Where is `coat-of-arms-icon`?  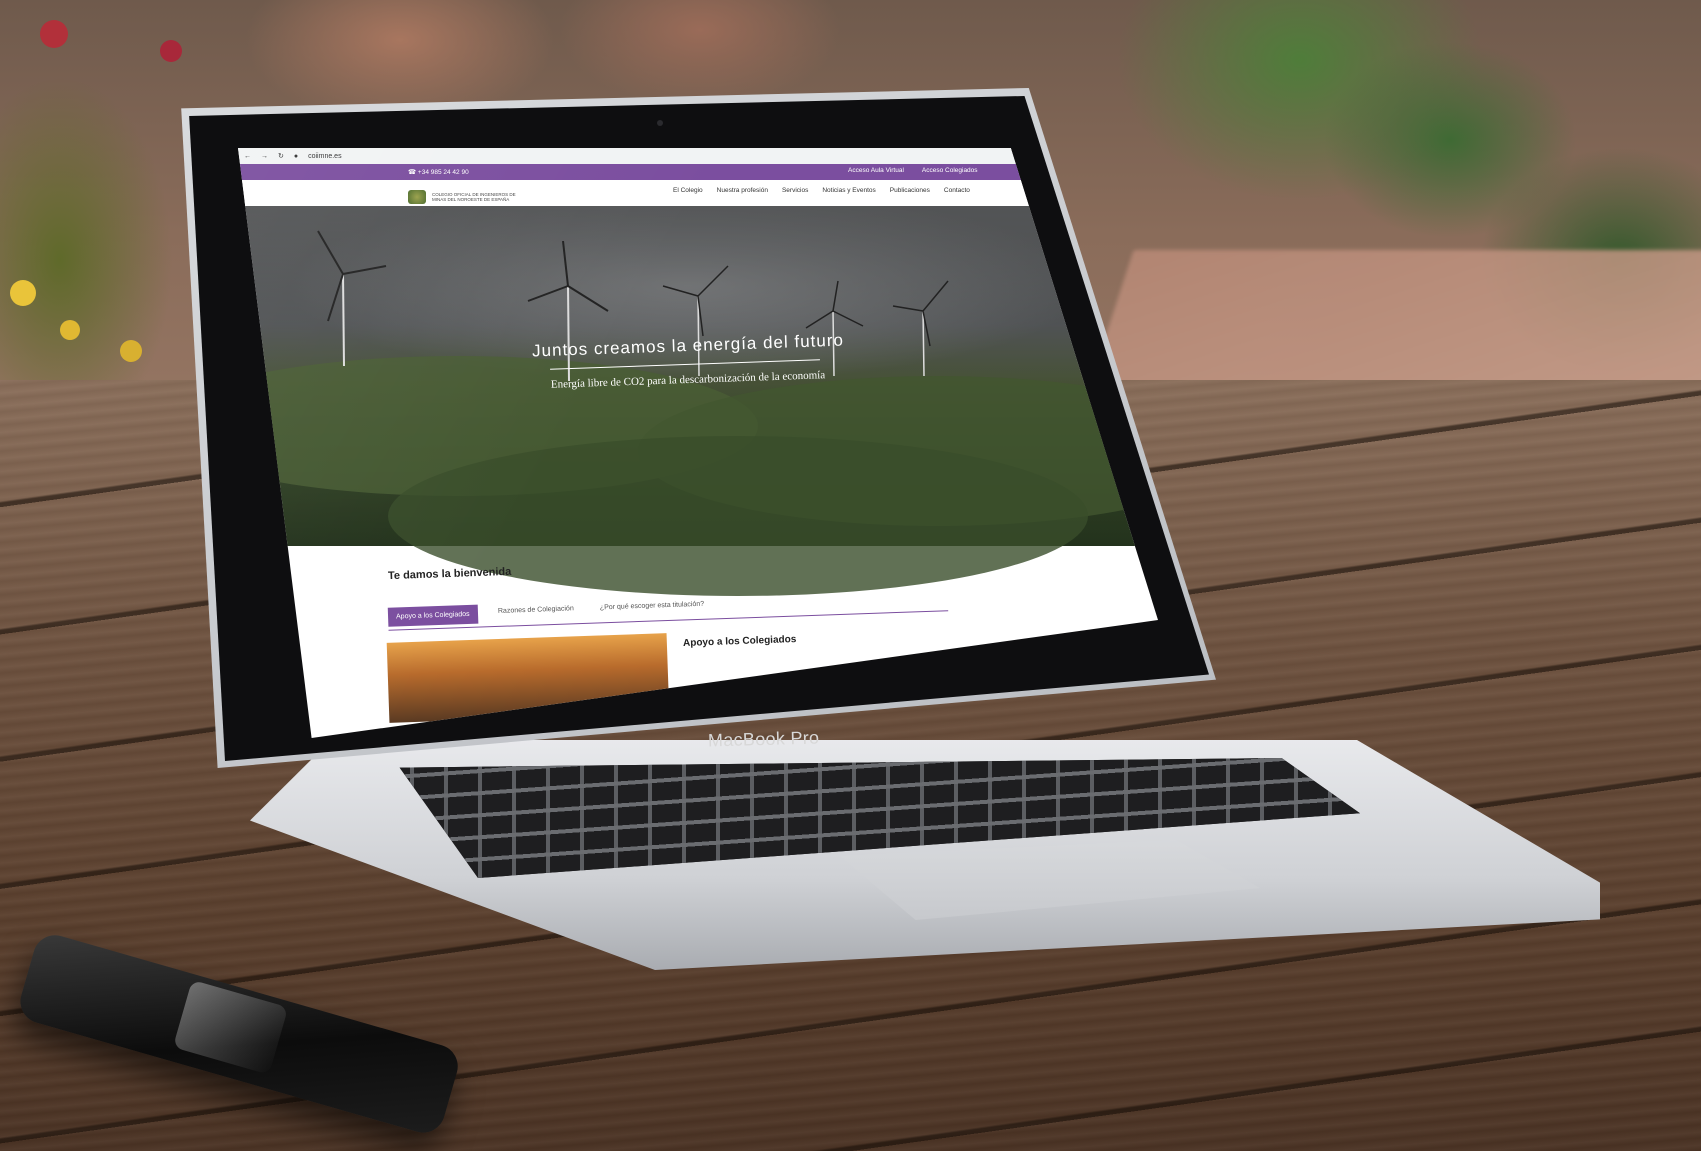
coat-of-arms-icon is located at coordinates (417, 197).